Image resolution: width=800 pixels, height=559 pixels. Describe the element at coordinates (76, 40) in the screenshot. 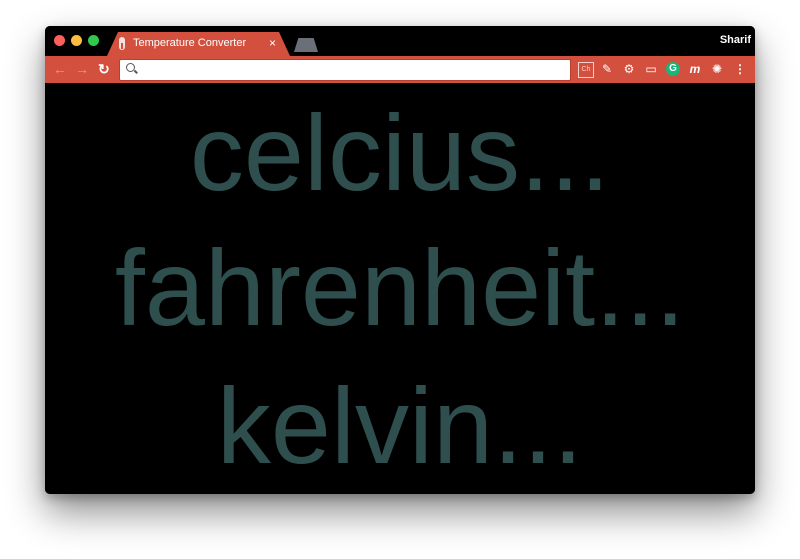

I see `minimize-window-button` at that location.